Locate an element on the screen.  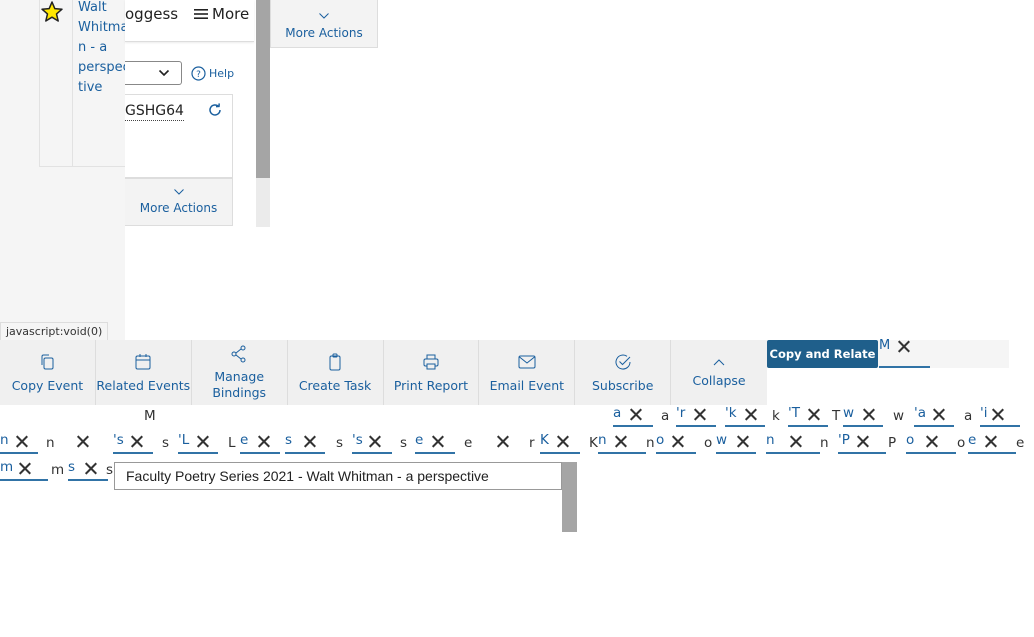
event-title-line: n - a is located at coordinates (93, 47).